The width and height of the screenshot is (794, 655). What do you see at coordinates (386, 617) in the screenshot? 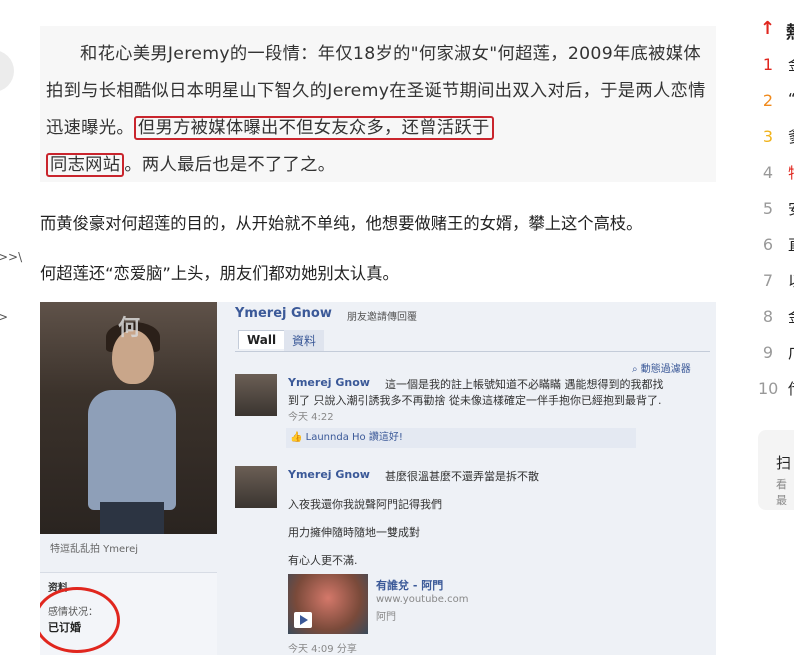
I see `video-channel: 阿門` at bounding box center [386, 617].